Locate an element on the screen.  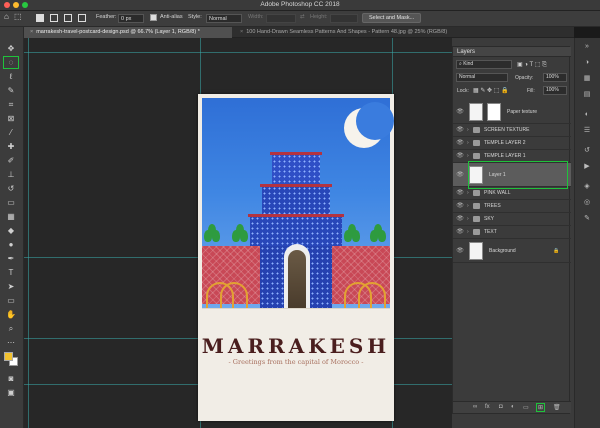
healing-brush-tool-icon: ✚ is located at coordinates (11, 146).